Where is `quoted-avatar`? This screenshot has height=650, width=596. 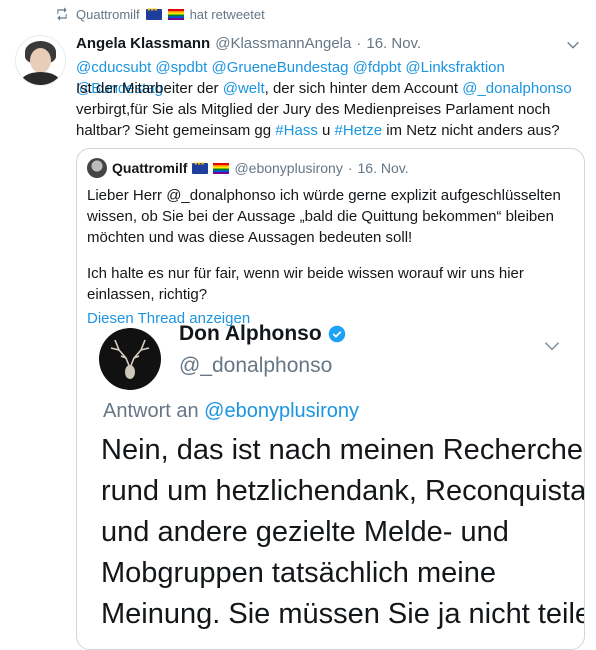 quoted-avatar is located at coordinates (97, 168).